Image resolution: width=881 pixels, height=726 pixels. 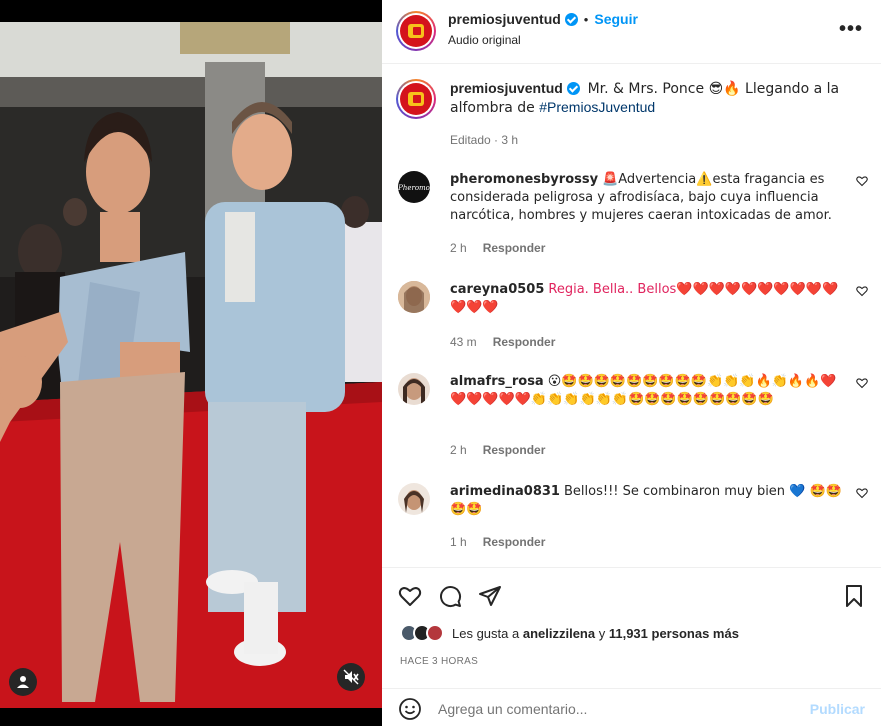 I want to click on more-options-button: •••, so click(x=851, y=29).